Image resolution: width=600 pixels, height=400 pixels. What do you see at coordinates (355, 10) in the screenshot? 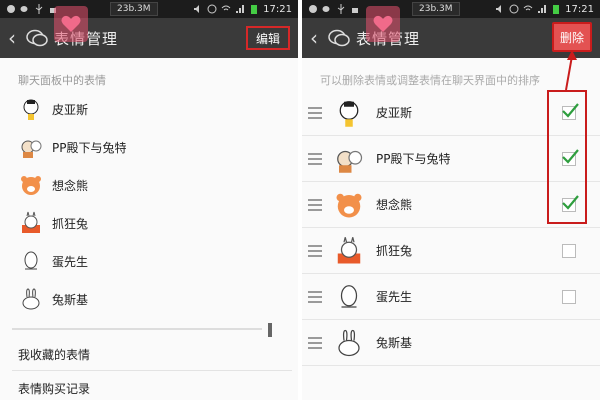
I see `lock-icon` at bounding box center [355, 10].